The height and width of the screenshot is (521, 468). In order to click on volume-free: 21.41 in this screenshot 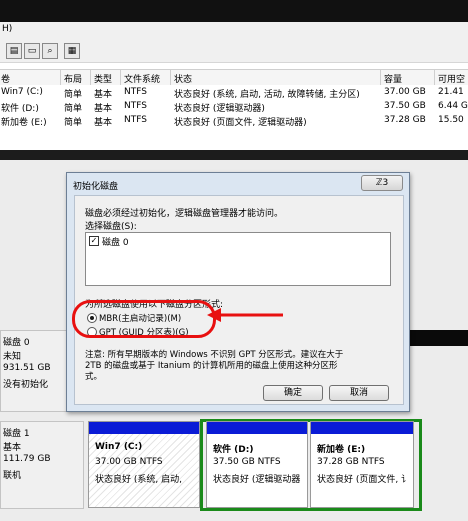, I will do `click(451, 92)`.